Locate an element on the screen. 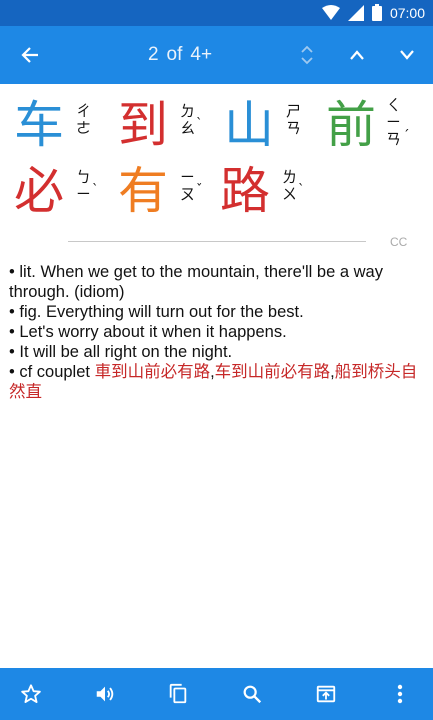  couplet-link: 车到山前必有路 is located at coordinates (273, 372).